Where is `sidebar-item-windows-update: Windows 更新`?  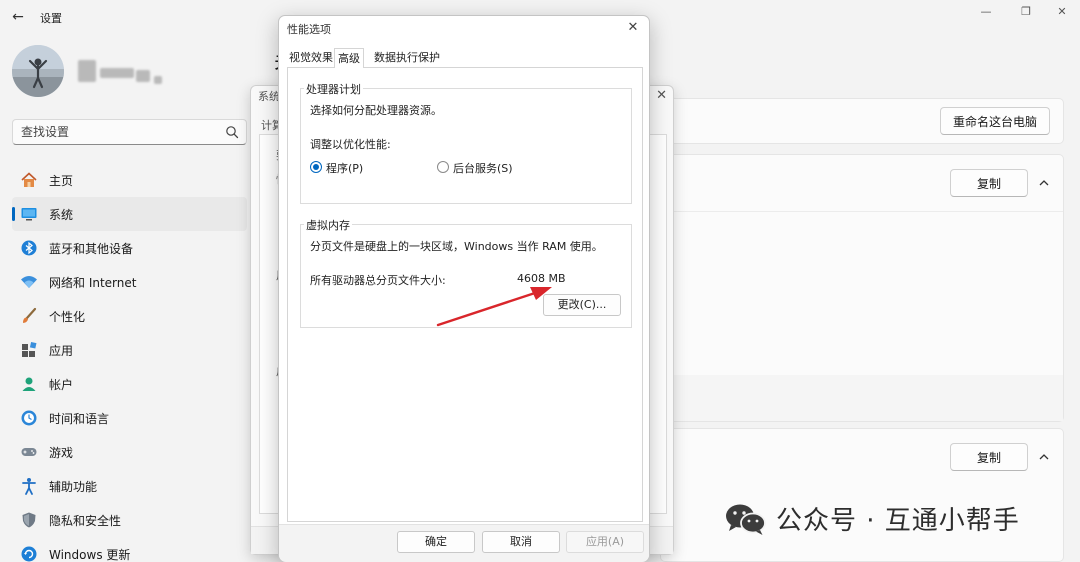 sidebar-item-windows-update: Windows 更新 is located at coordinates (129, 549).